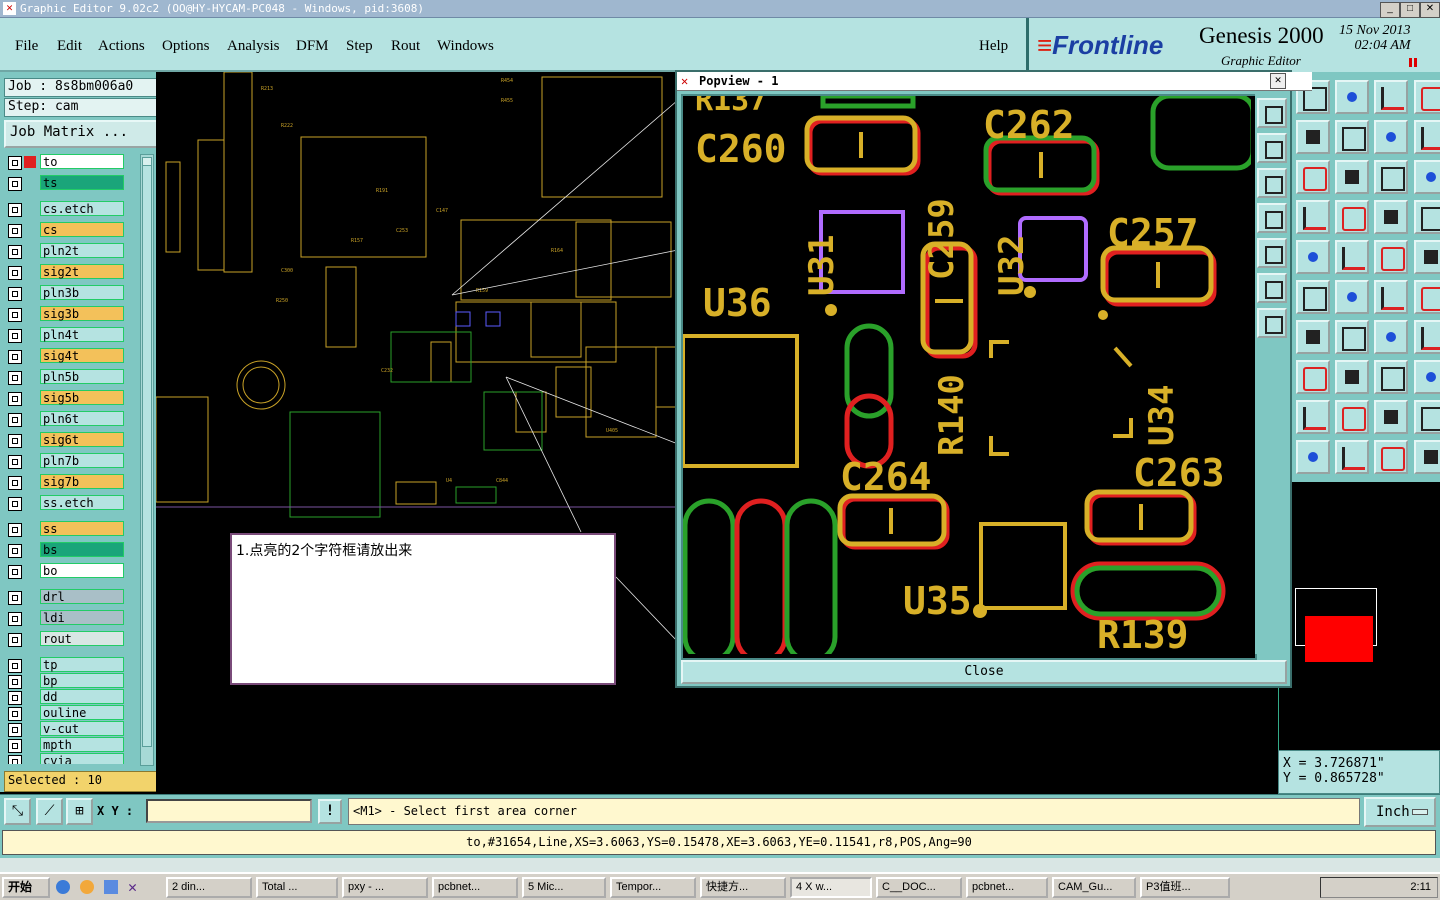  I want to click on layer-name: to, so click(82, 161).